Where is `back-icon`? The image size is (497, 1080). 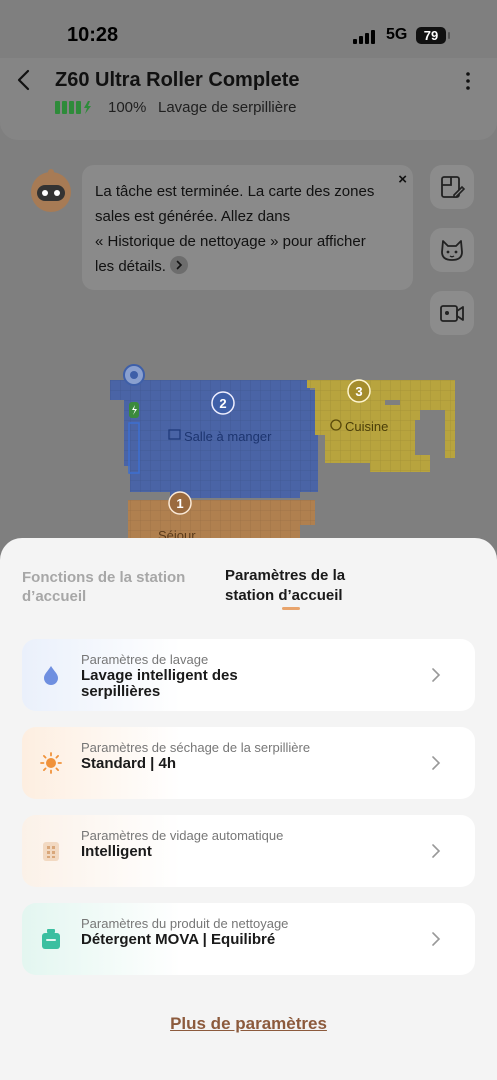 back-icon is located at coordinates (24, 80).